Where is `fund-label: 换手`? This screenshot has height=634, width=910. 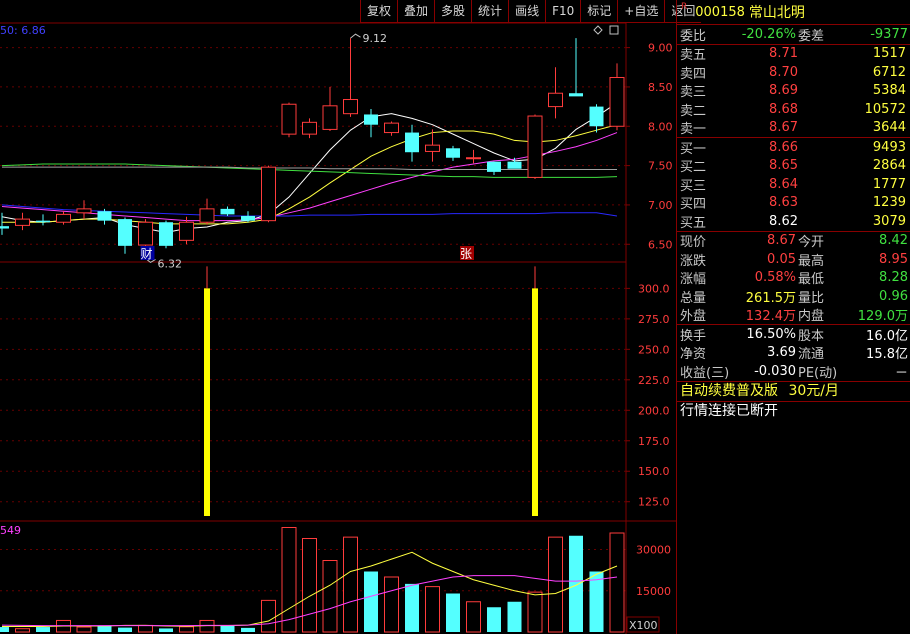 fund-label: 换手 is located at coordinates (693, 336).